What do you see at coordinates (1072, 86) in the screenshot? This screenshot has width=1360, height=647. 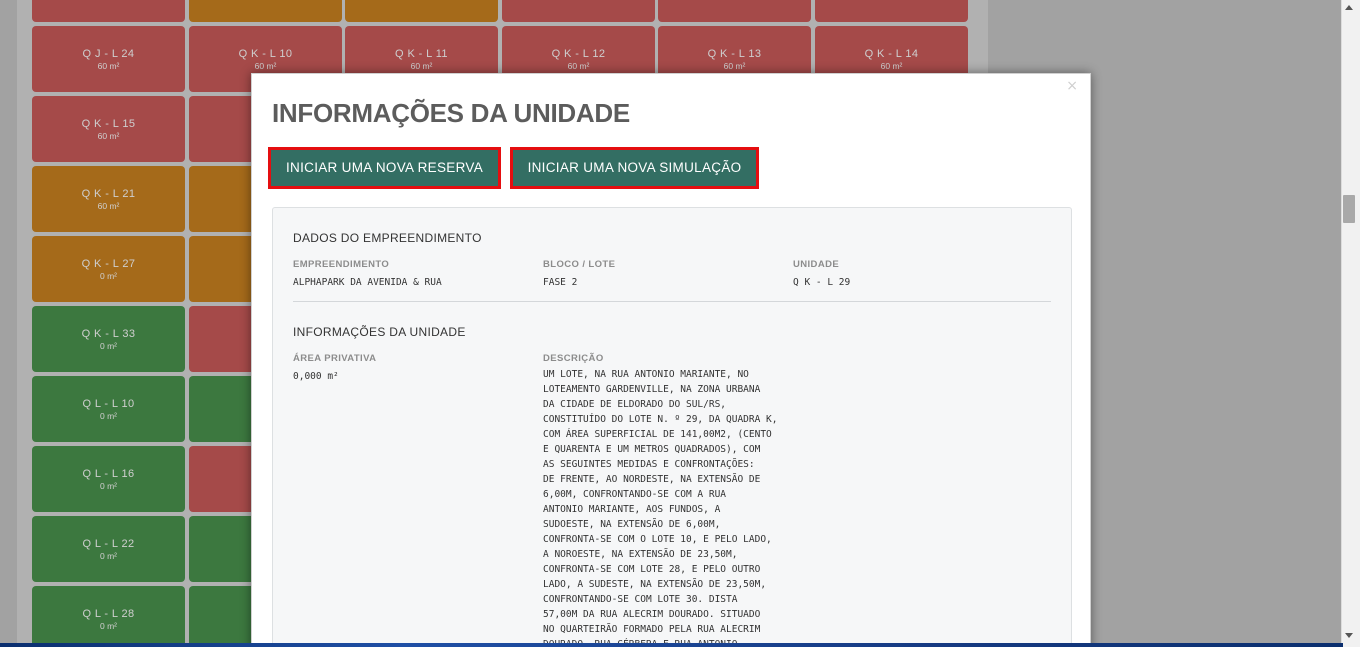 I see `close-icon: ×` at bounding box center [1072, 86].